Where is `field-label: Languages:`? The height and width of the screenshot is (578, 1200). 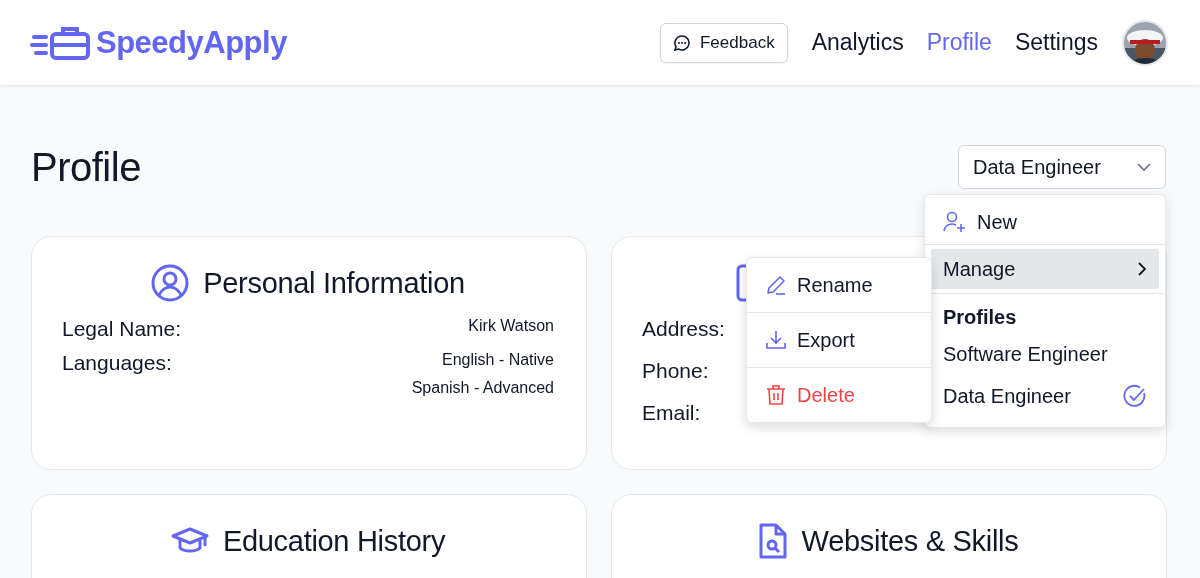
field-label: Languages: is located at coordinates (117, 363).